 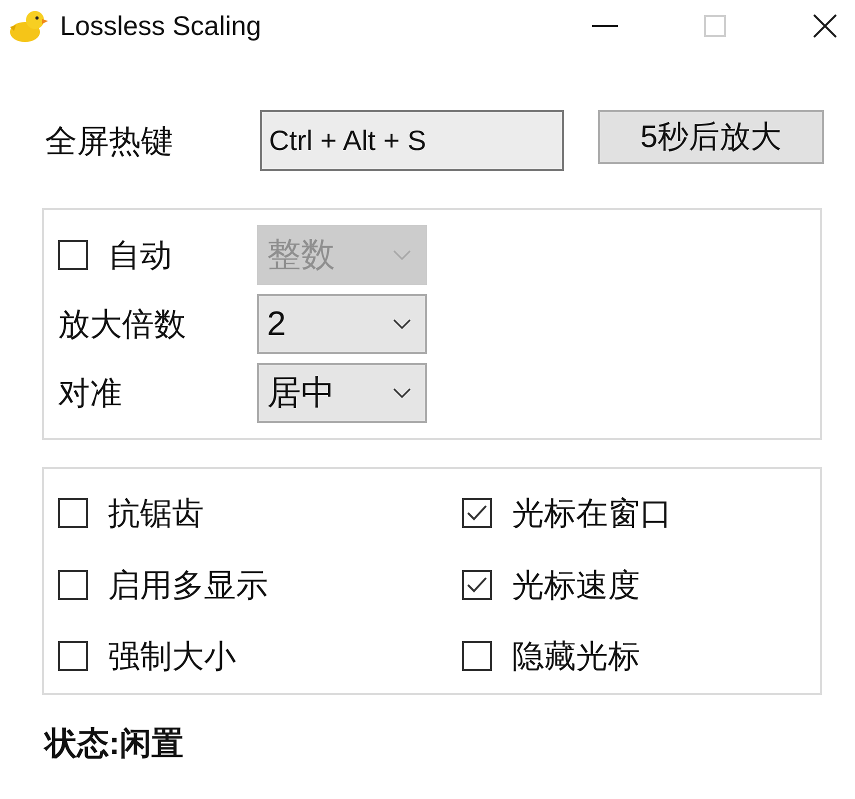 What do you see at coordinates (605, 26) in the screenshot?
I see `minimize-icon` at bounding box center [605, 26].